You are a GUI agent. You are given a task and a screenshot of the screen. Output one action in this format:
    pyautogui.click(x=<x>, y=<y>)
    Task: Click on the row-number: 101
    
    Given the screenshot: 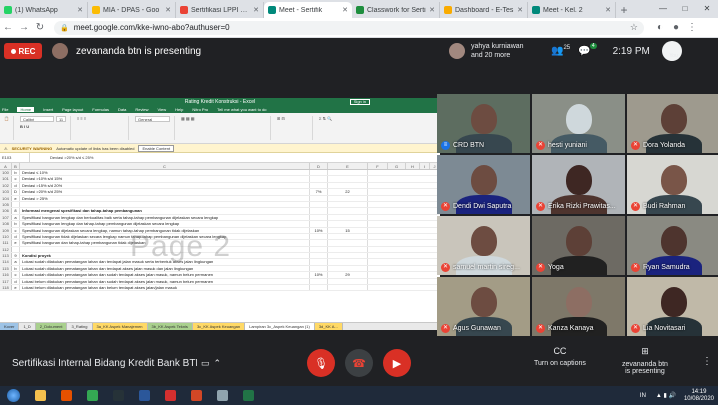 What is the action you would take?
    pyautogui.click(x=6, y=179)
    